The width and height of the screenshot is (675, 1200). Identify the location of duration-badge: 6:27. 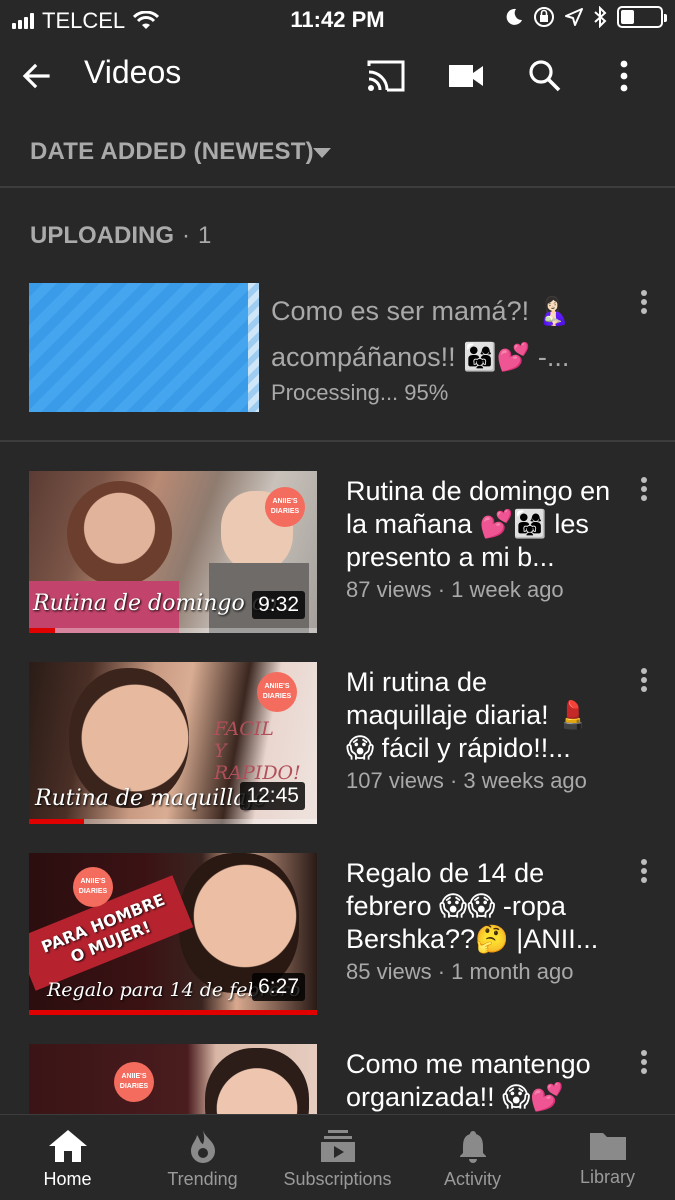
(278, 987).